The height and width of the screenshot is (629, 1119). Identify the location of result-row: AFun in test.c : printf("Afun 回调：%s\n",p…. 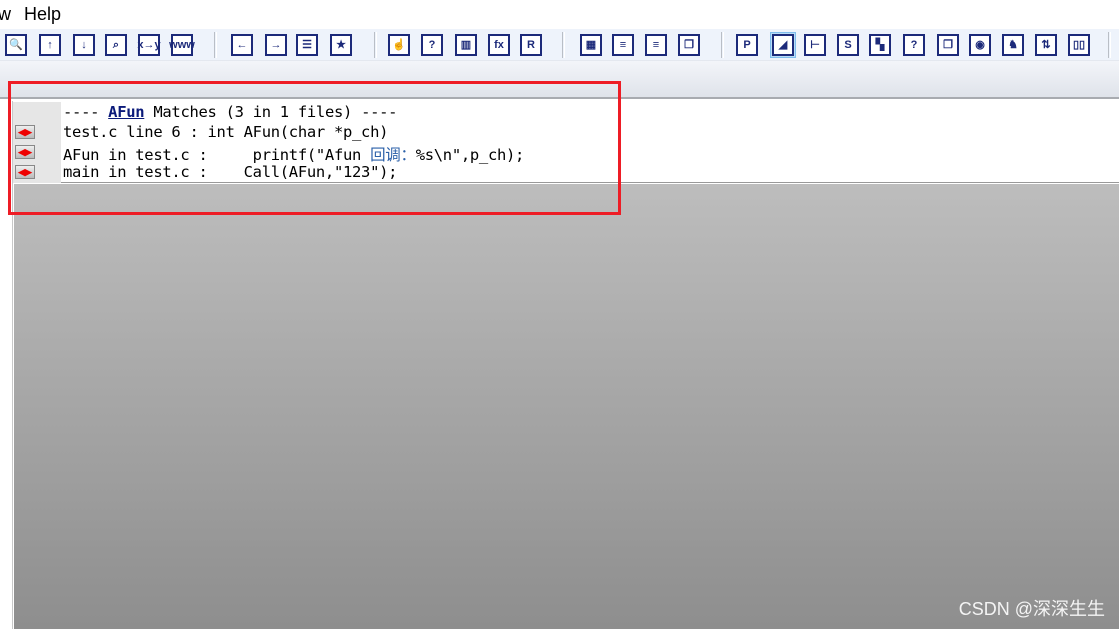
(294, 153).